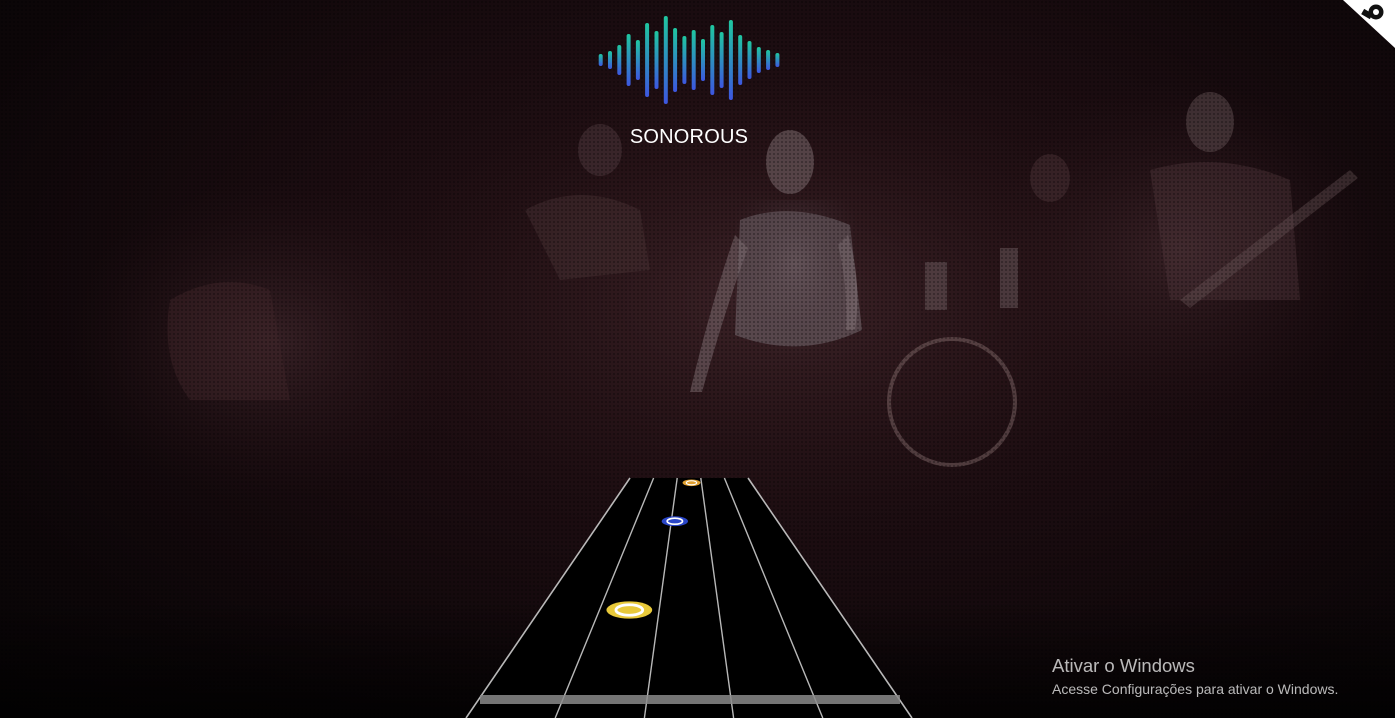 Image resolution: width=1395 pixels, height=718 pixels. What do you see at coordinates (1123, 665) in the screenshot?
I see `watermark-title: Ativar o Windows` at bounding box center [1123, 665].